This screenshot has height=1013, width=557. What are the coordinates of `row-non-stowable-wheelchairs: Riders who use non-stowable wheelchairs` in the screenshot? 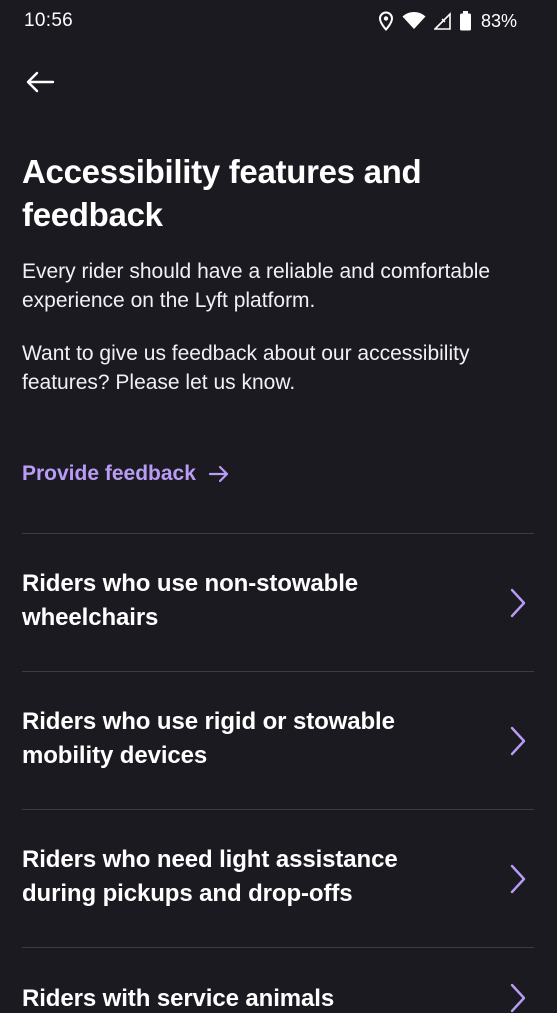 It's located at (278, 602).